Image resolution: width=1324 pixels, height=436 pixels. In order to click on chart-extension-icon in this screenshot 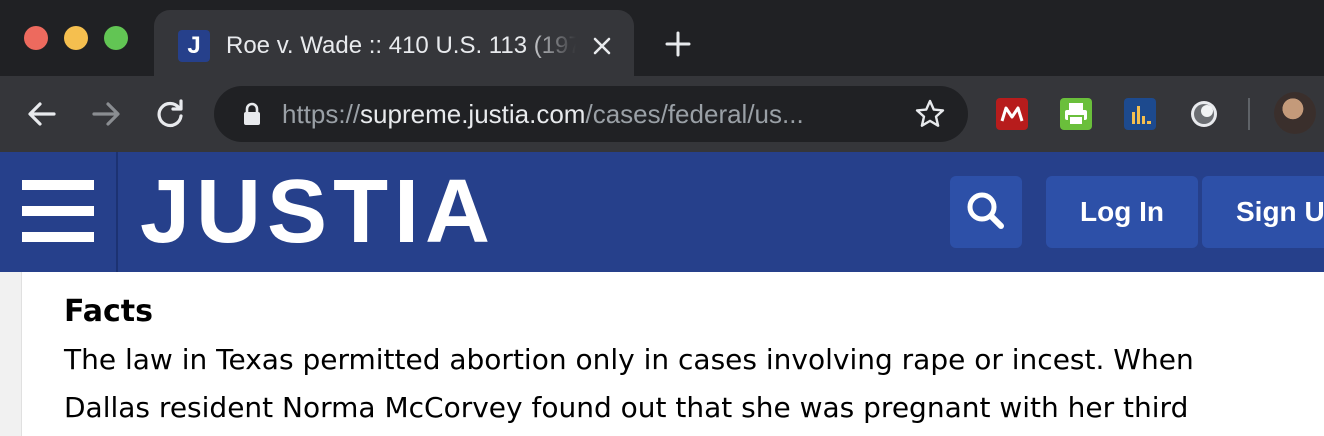, I will do `click(1140, 114)`.